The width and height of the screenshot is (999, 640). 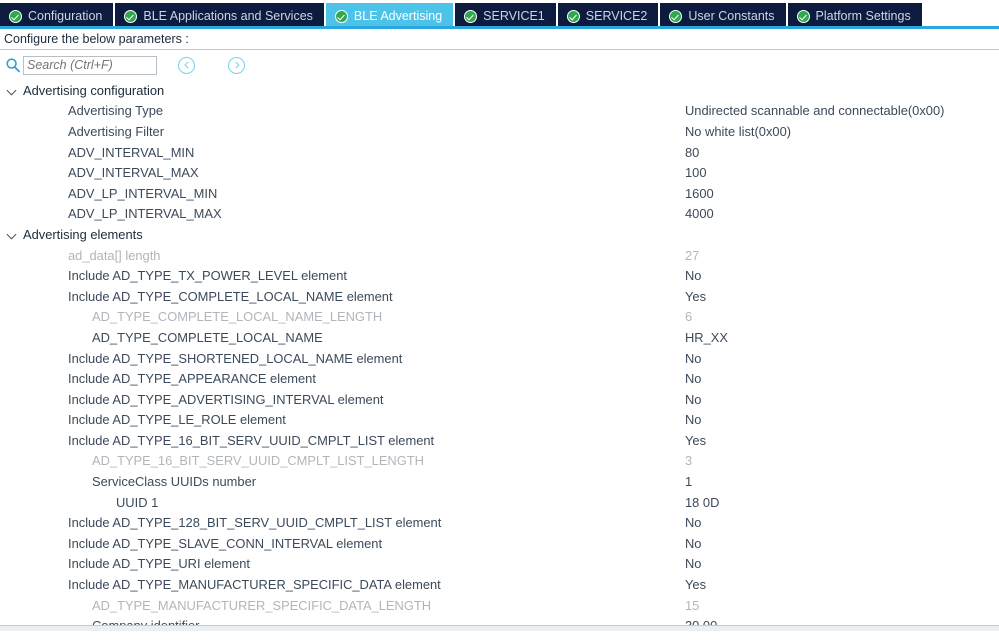 I want to click on tab-label: BLE Applications and Services, so click(x=228, y=16).